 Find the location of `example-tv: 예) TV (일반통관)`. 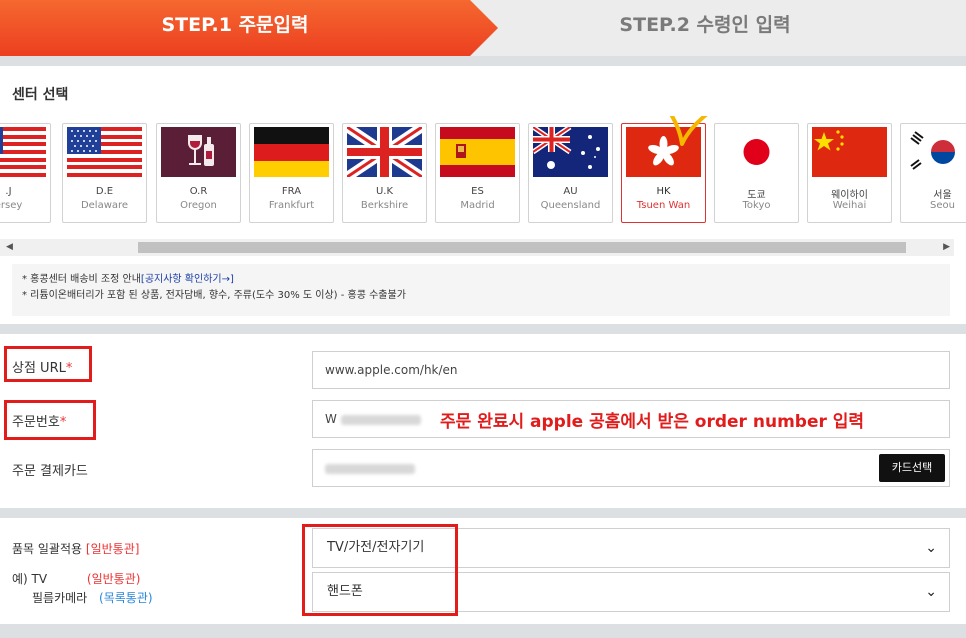

example-tv: 예) TV (일반통관) is located at coordinates (76, 578).